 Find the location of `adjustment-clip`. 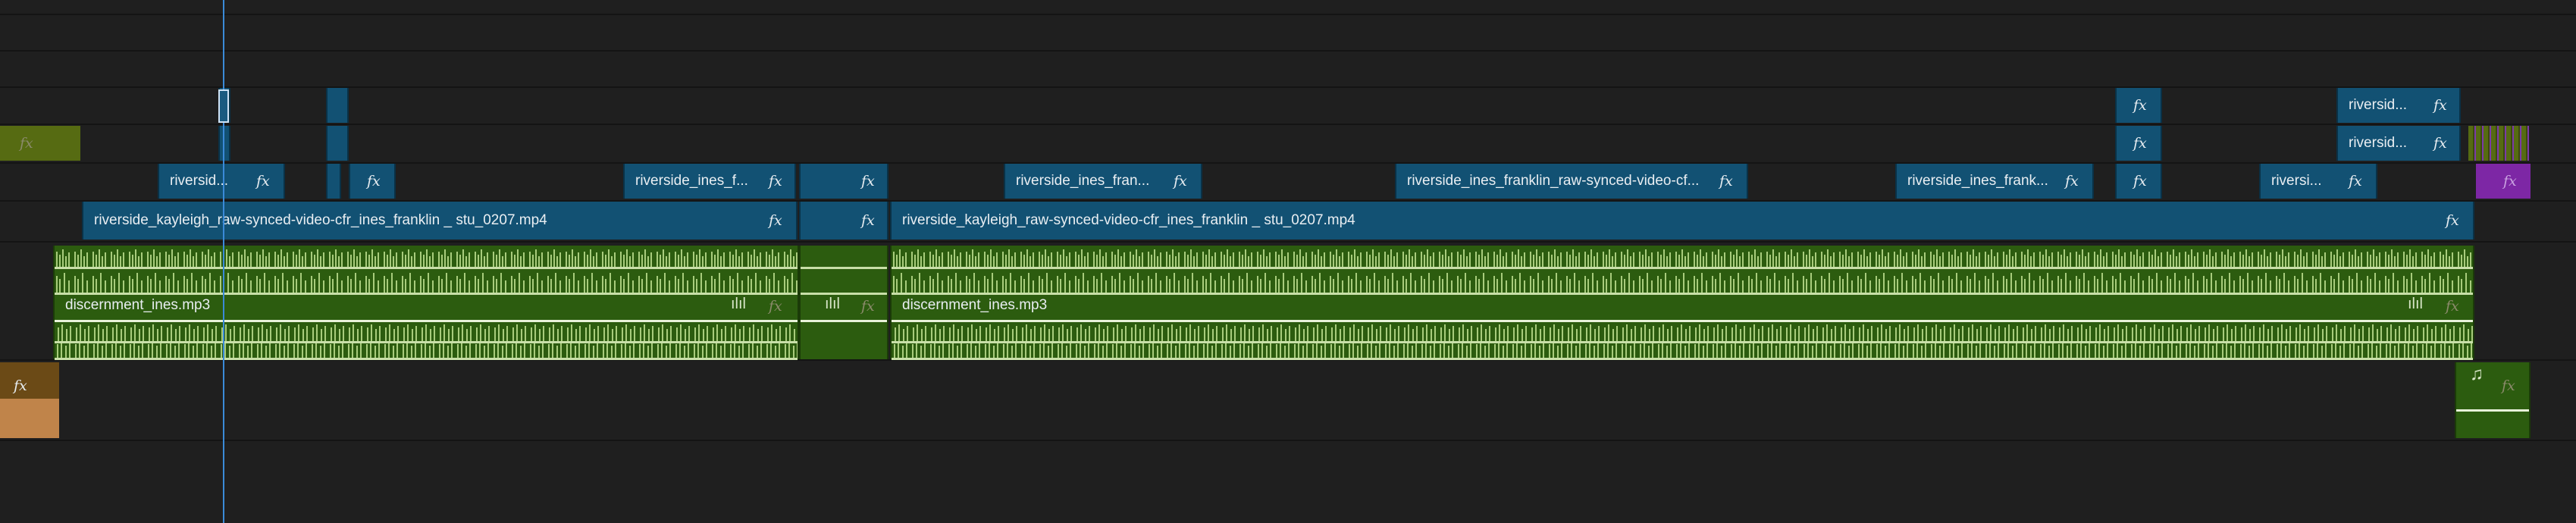

adjustment-clip is located at coordinates (2498, 143).